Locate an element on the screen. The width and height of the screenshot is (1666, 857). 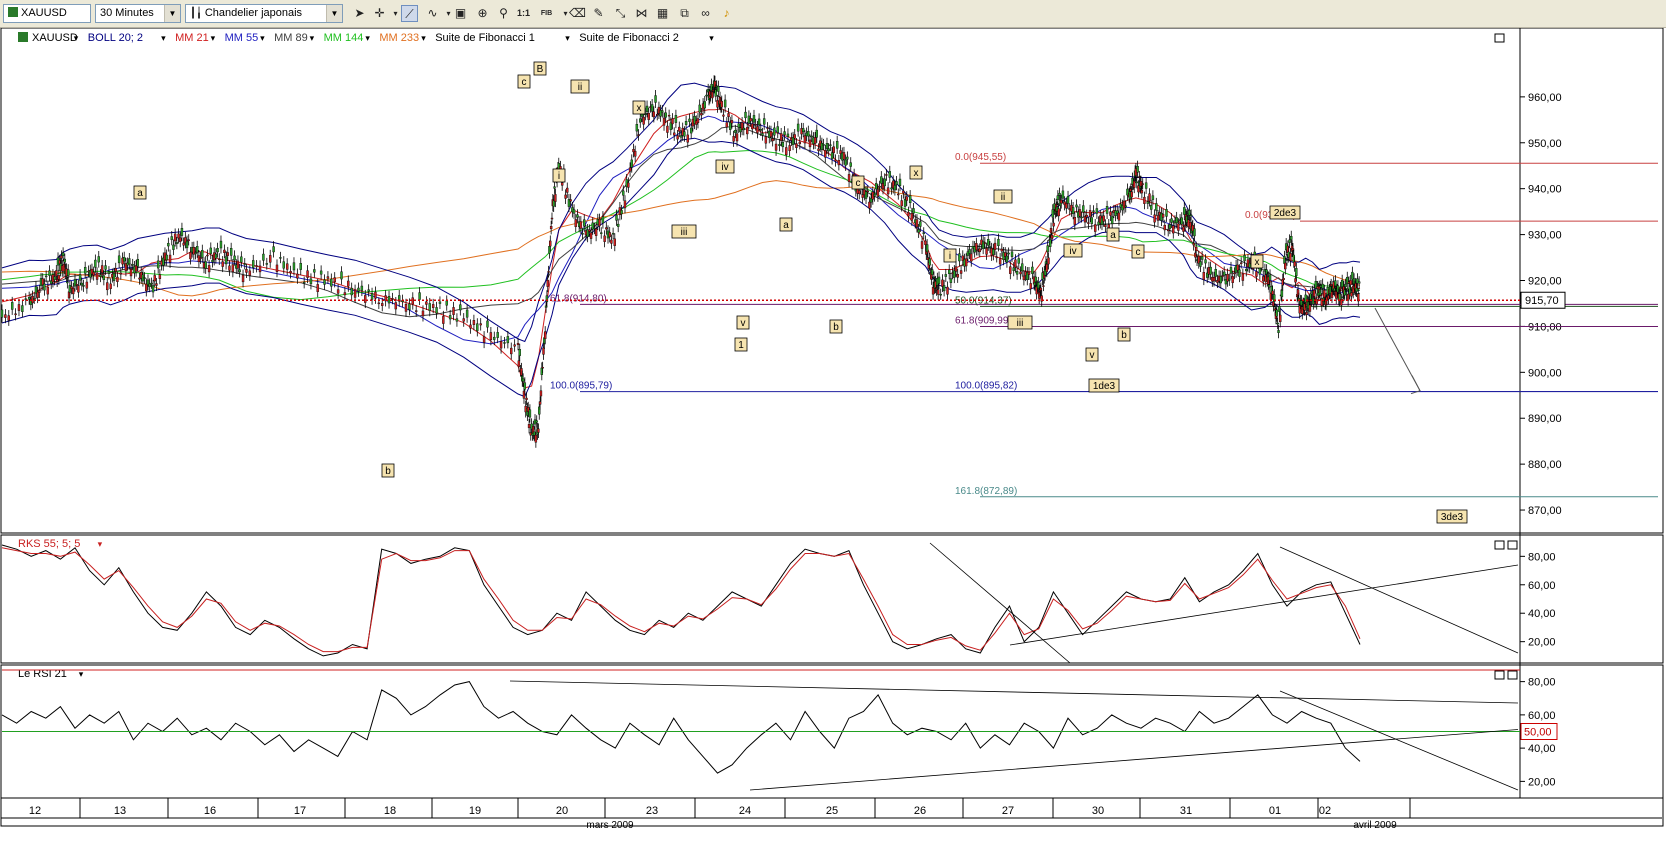
link-icon: ∞ is located at coordinates (705, 13).